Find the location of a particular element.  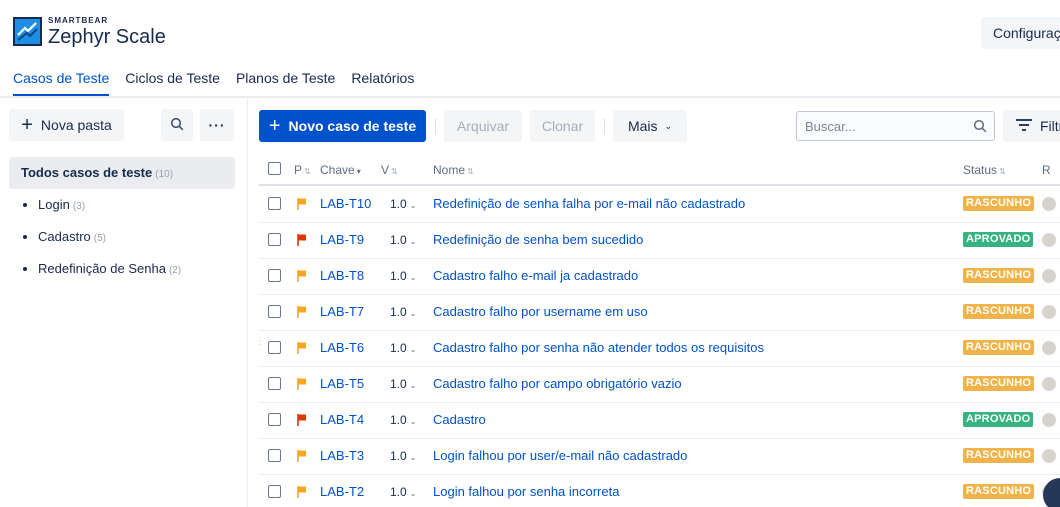

search-field is located at coordinates (895, 126).